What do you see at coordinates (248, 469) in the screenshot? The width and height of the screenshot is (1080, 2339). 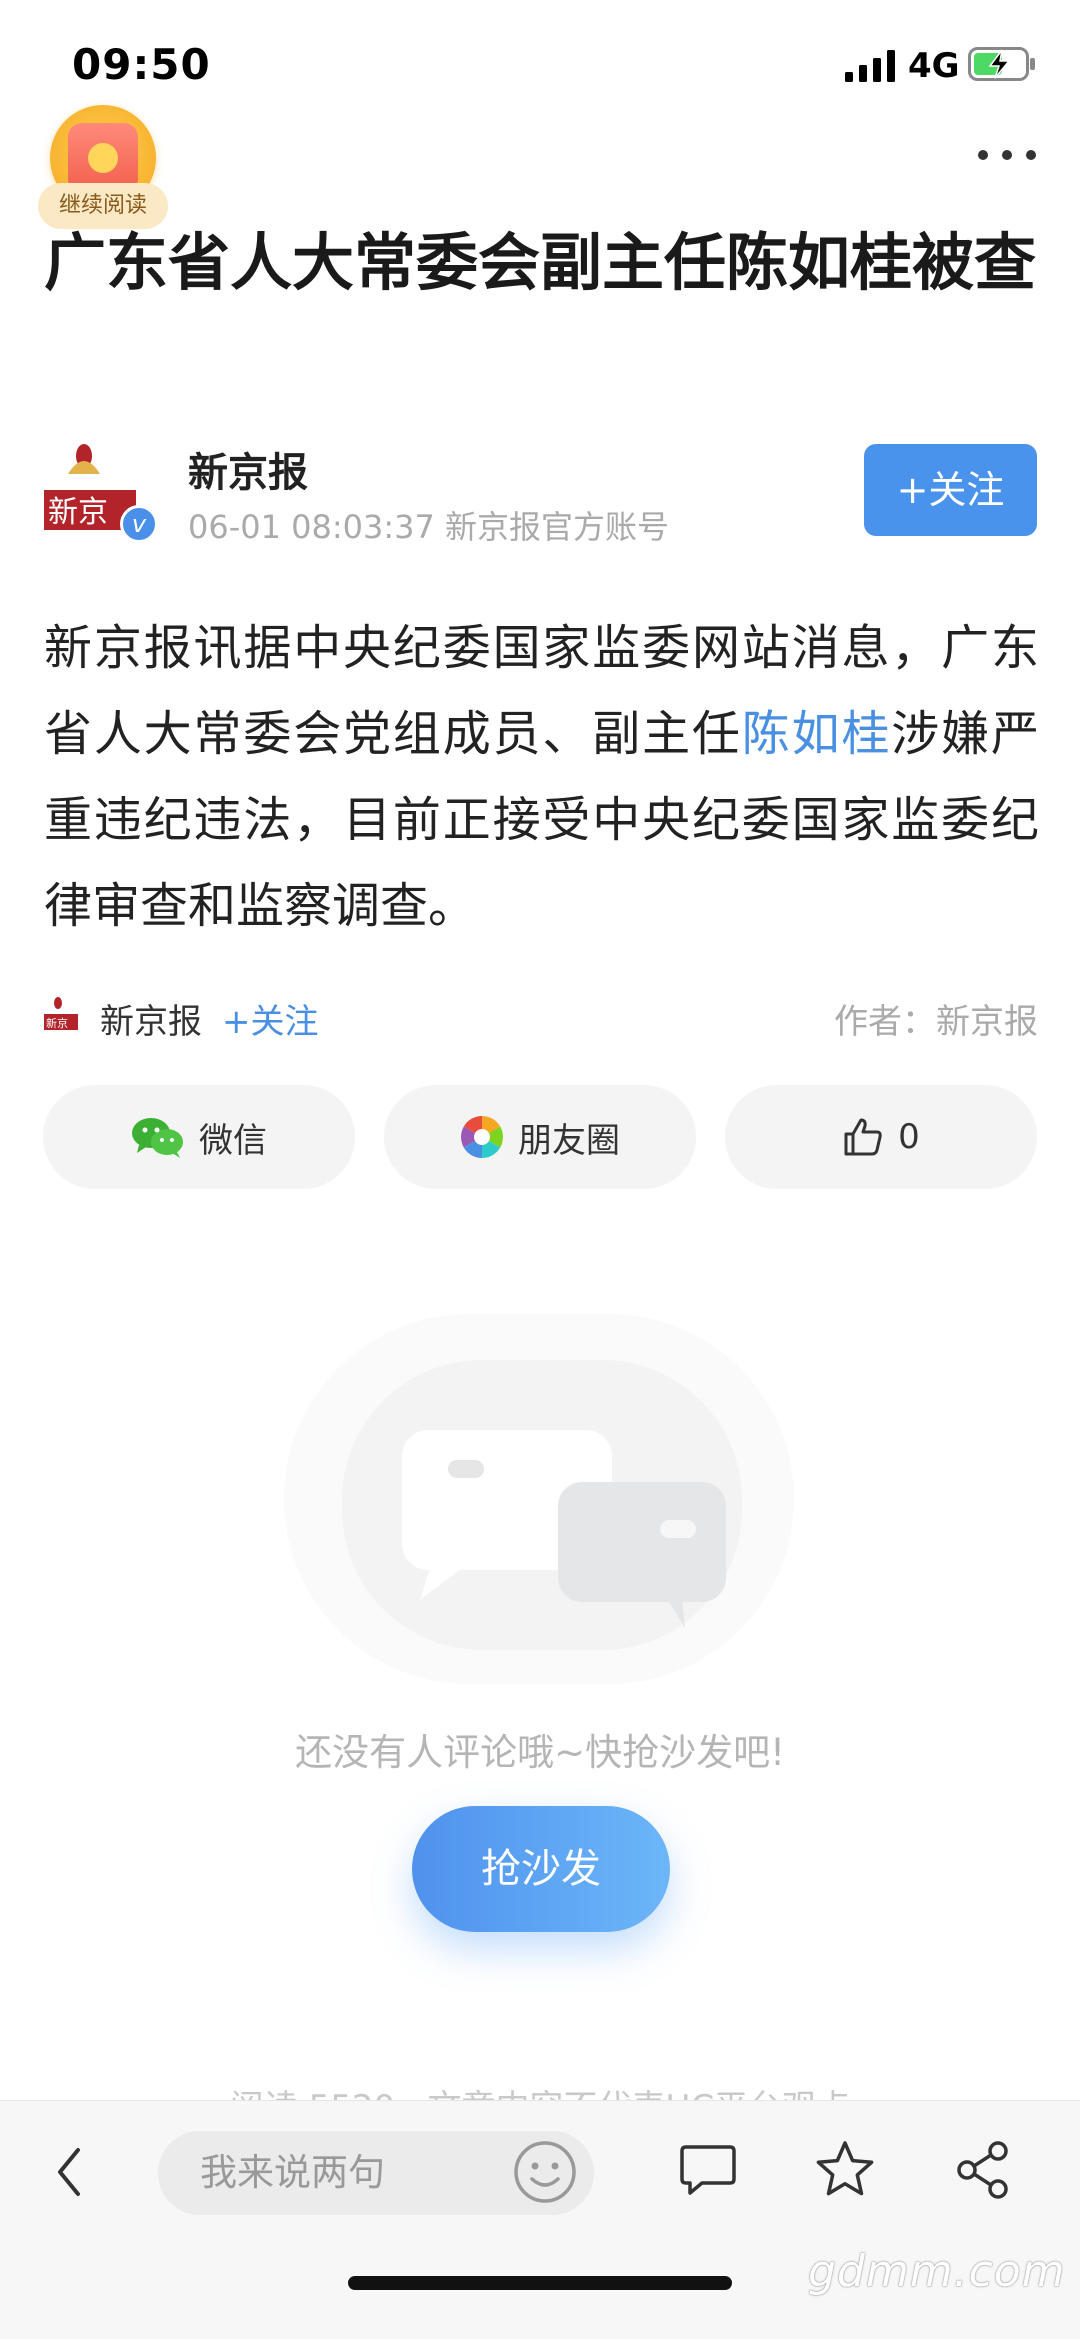 I see `author-name: 新京报` at bounding box center [248, 469].